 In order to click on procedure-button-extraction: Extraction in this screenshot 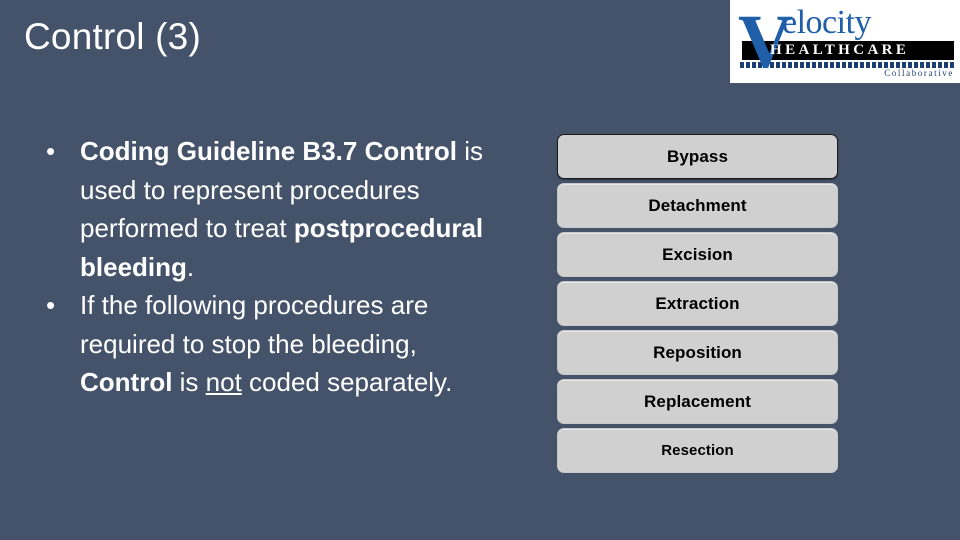, I will do `click(697, 303)`.